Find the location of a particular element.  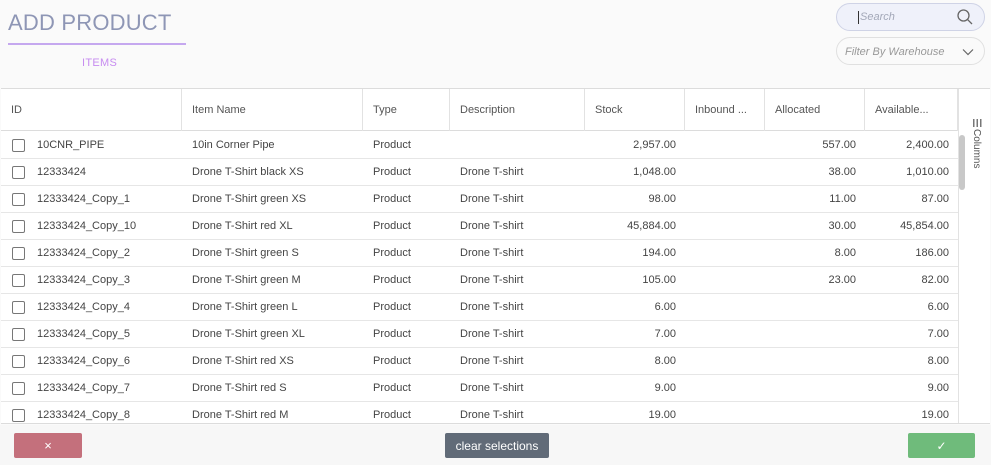

column-header-id: ID is located at coordinates (91, 110).